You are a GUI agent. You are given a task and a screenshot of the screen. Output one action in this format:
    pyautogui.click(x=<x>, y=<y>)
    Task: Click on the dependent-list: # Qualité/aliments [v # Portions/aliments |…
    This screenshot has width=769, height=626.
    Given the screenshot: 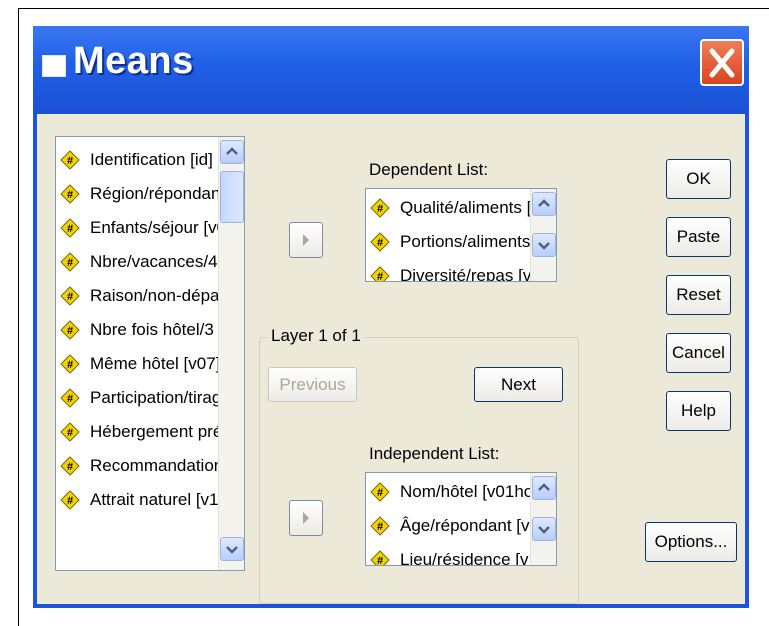 What is the action you would take?
    pyautogui.click(x=461, y=235)
    